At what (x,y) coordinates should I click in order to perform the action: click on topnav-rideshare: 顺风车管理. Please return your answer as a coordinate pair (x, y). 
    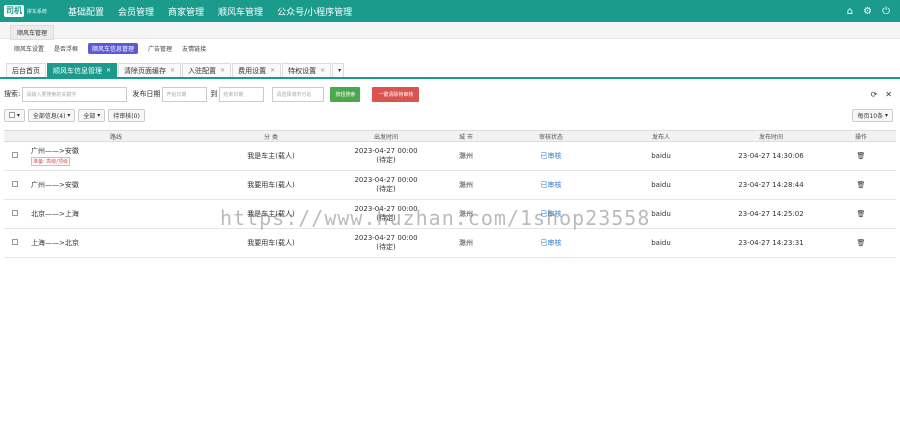
    Looking at the image, I should click on (240, 11).